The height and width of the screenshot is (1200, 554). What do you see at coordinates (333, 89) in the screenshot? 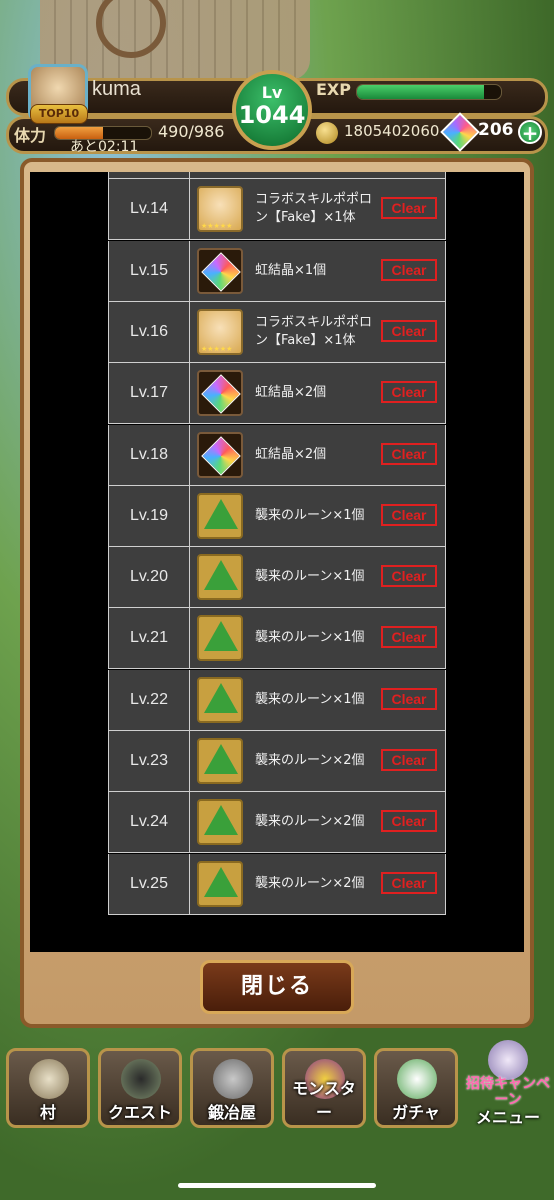
I see `exp-label: EXP` at bounding box center [333, 89].